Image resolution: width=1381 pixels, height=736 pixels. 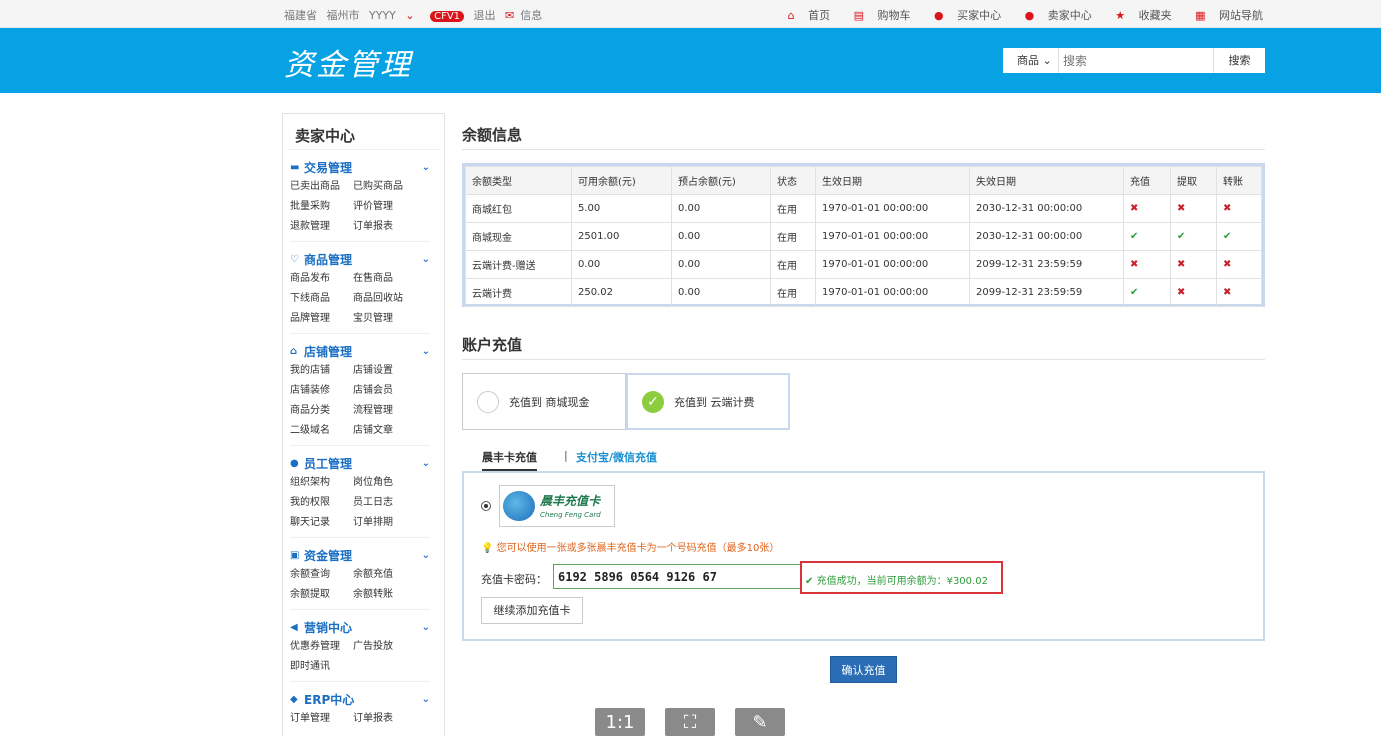 I want to click on buyer-center-link: ● 买家中心, so click(x=962, y=15).